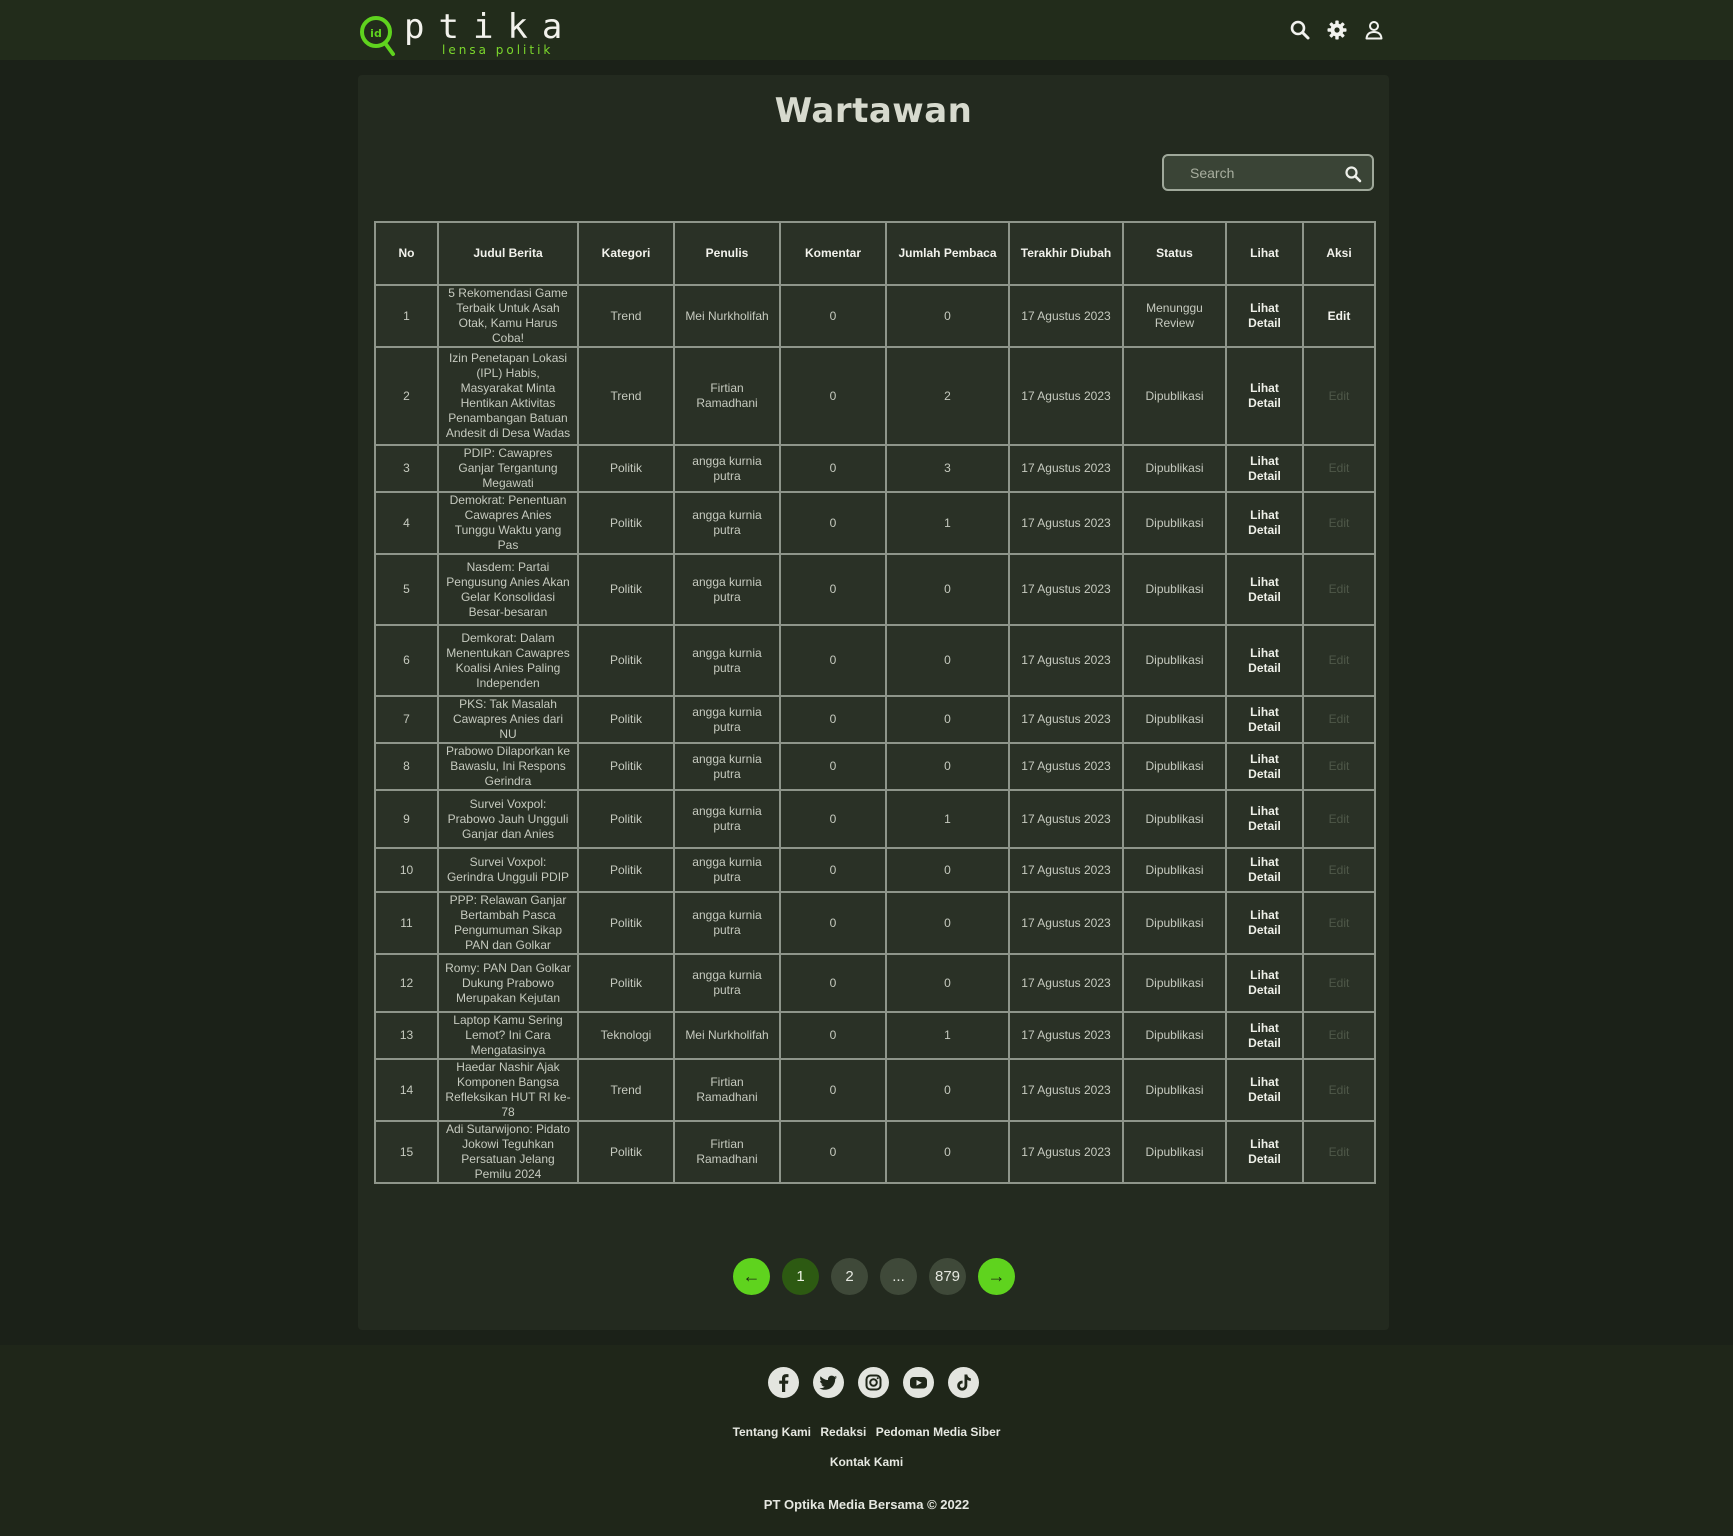 This screenshot has height=1536, width=1733. Describe the element at coordinates (947, 468) in the screenshot. I see `cell-pembaca: 3` at that location.